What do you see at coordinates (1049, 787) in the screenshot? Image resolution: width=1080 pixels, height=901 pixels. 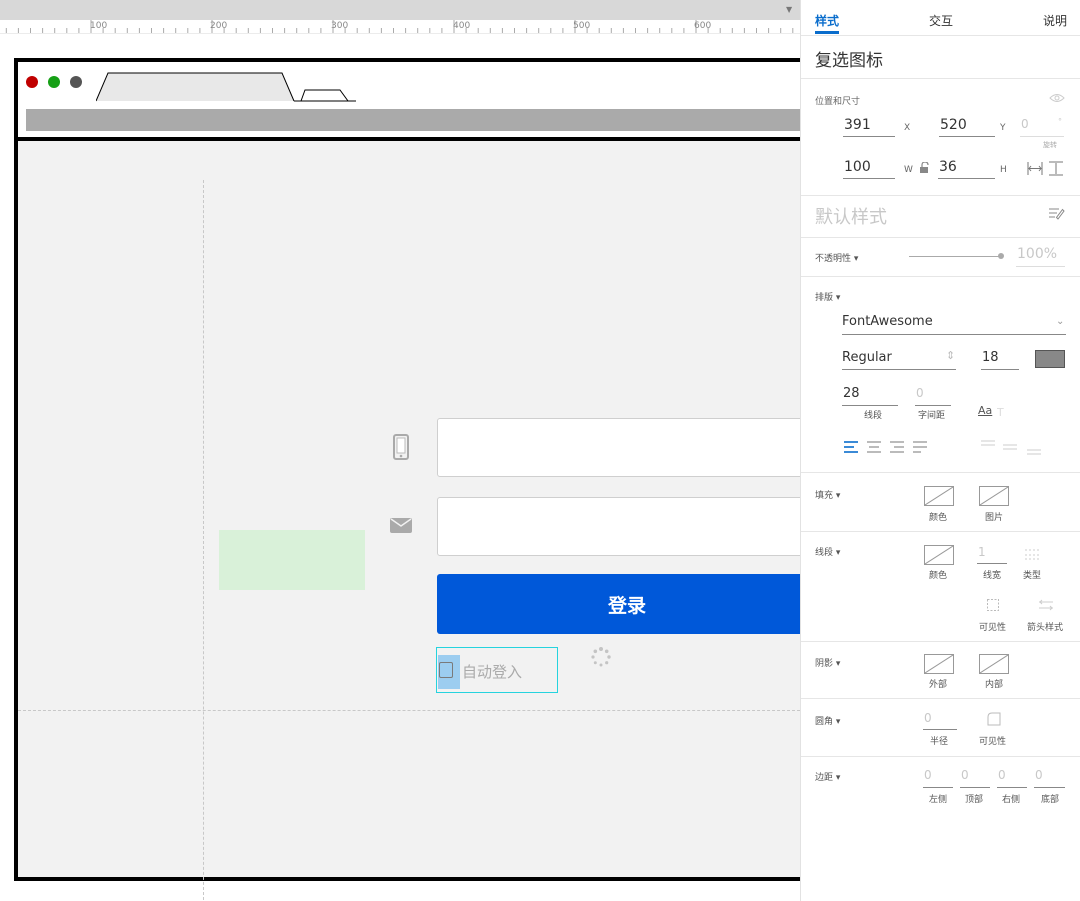 I see `padding-bottom-underline` at bounding box center [1049, 787].